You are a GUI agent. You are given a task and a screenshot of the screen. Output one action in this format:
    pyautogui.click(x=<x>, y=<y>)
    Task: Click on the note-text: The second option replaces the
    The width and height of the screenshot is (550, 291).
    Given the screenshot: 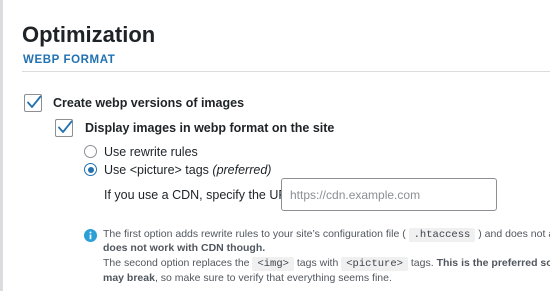 What is the action you would take?
    pyautogui.click(x=176, y=263)
    